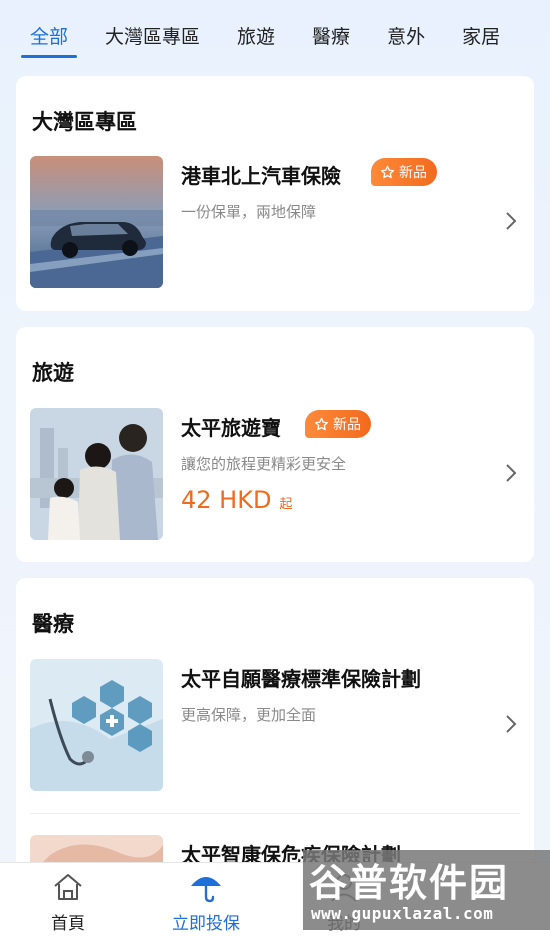  I want to click on product-item-medical: 太平自願醫療標準保險計劃 更高保障，更加全面, so click(275, 725).